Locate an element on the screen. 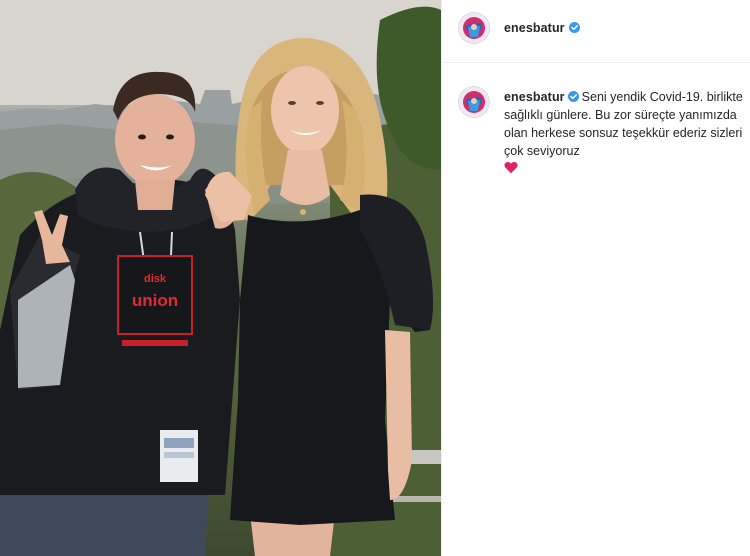 This screenshot has width=750, height=556. verified-badge-icon is located at coordinates (574, 27).